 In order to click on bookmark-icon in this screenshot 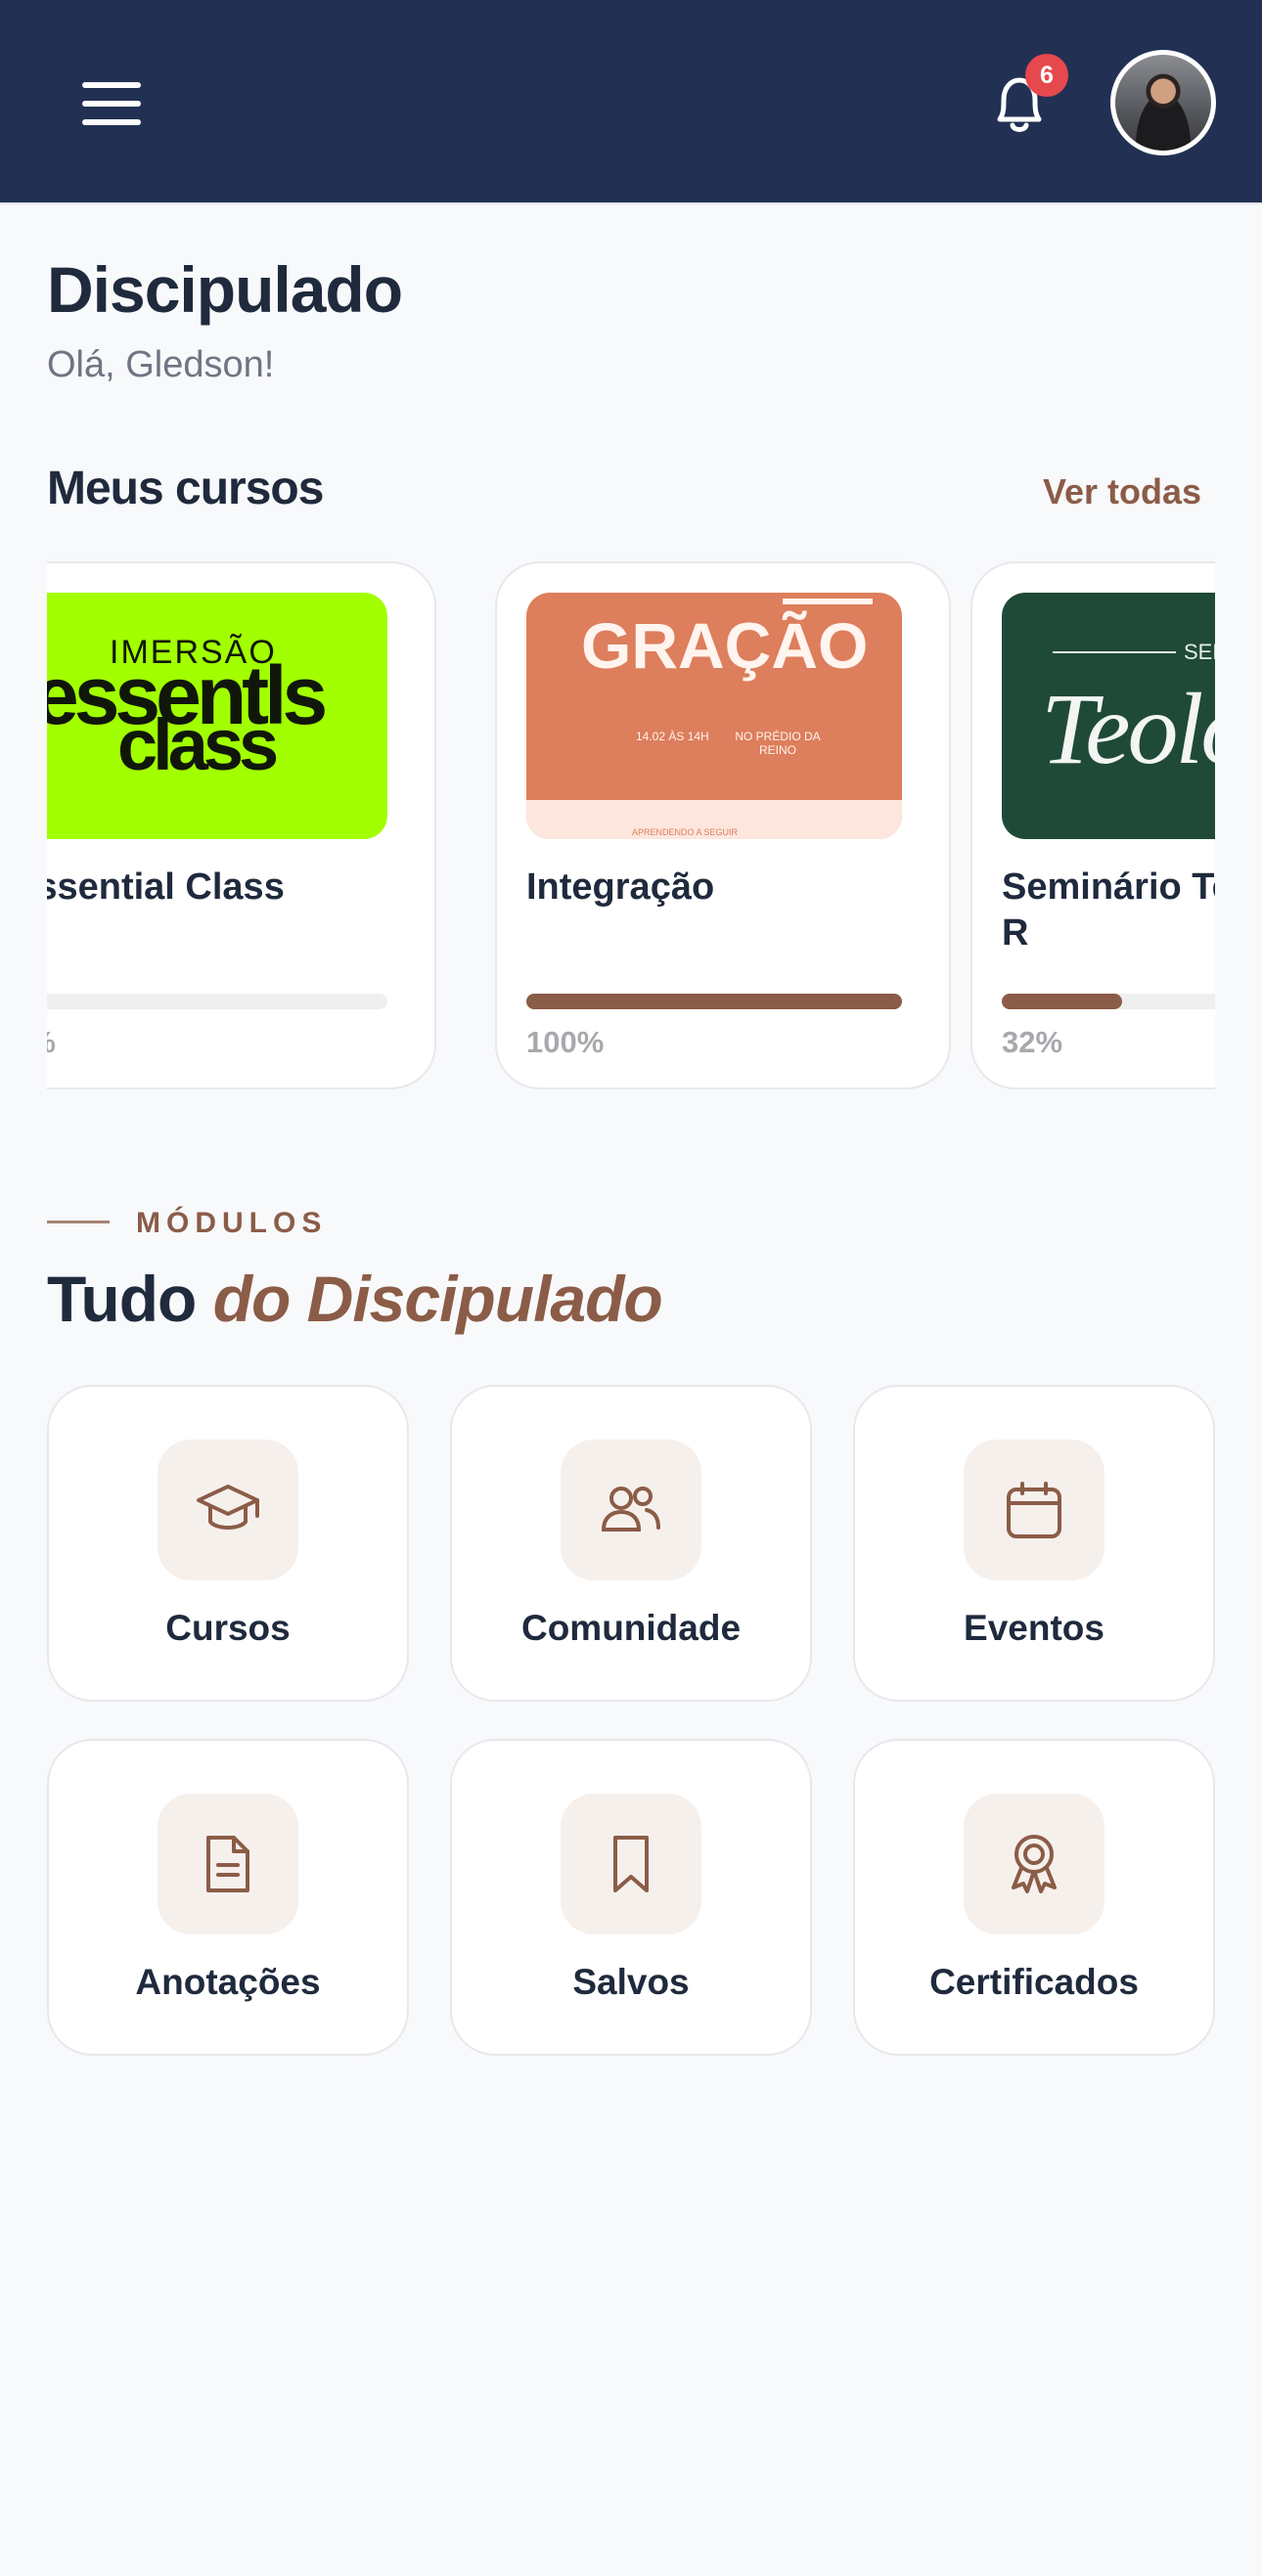, I will do `click(631, 1864)`.